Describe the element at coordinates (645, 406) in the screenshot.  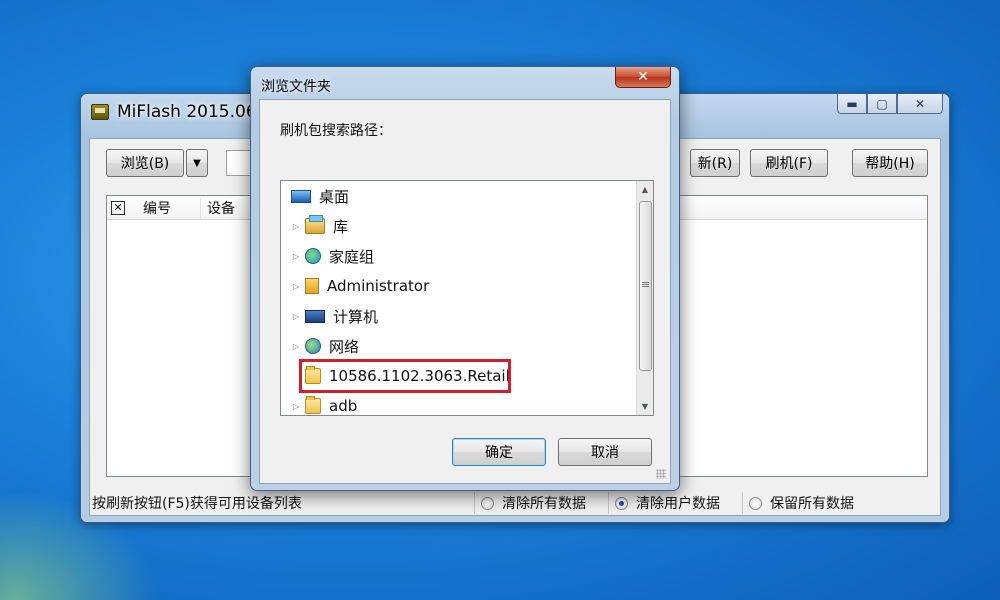
I see `scroll-down-icon: ▼` at that location.